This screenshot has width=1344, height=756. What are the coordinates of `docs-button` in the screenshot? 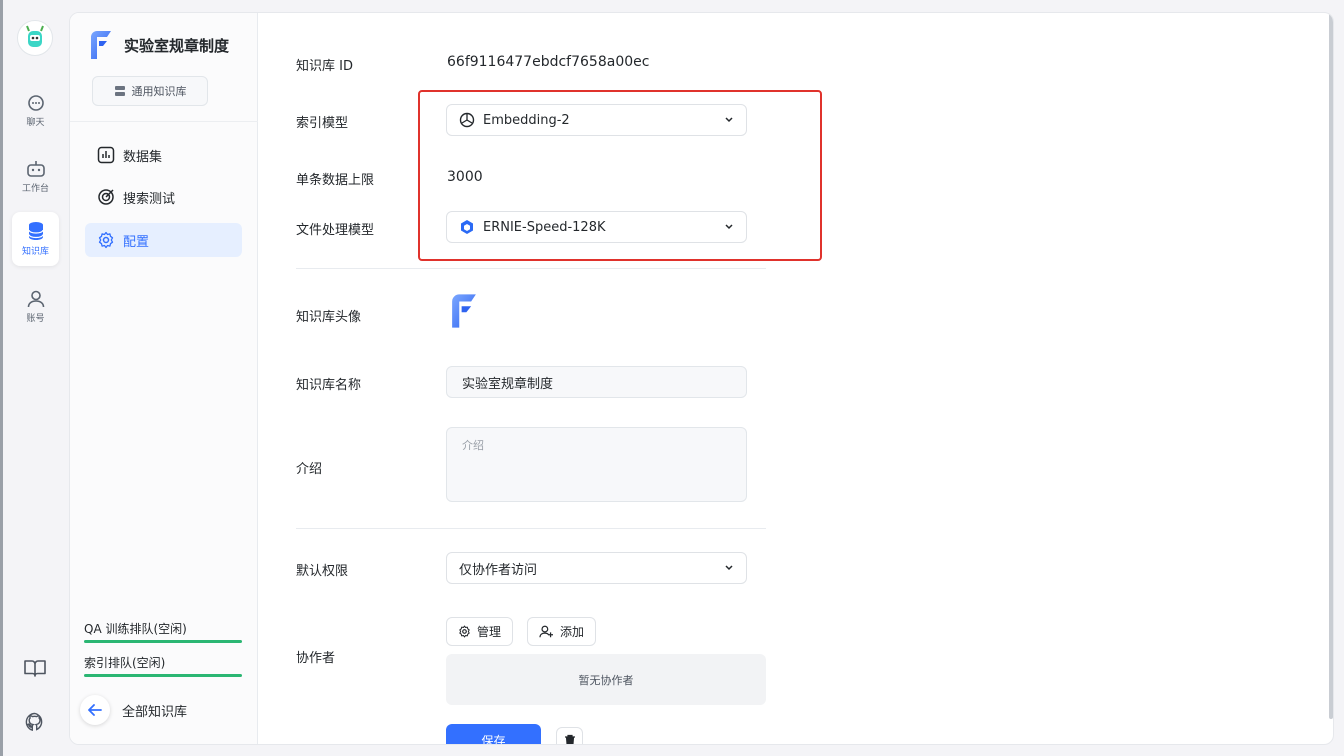 It's located at (35, 668).